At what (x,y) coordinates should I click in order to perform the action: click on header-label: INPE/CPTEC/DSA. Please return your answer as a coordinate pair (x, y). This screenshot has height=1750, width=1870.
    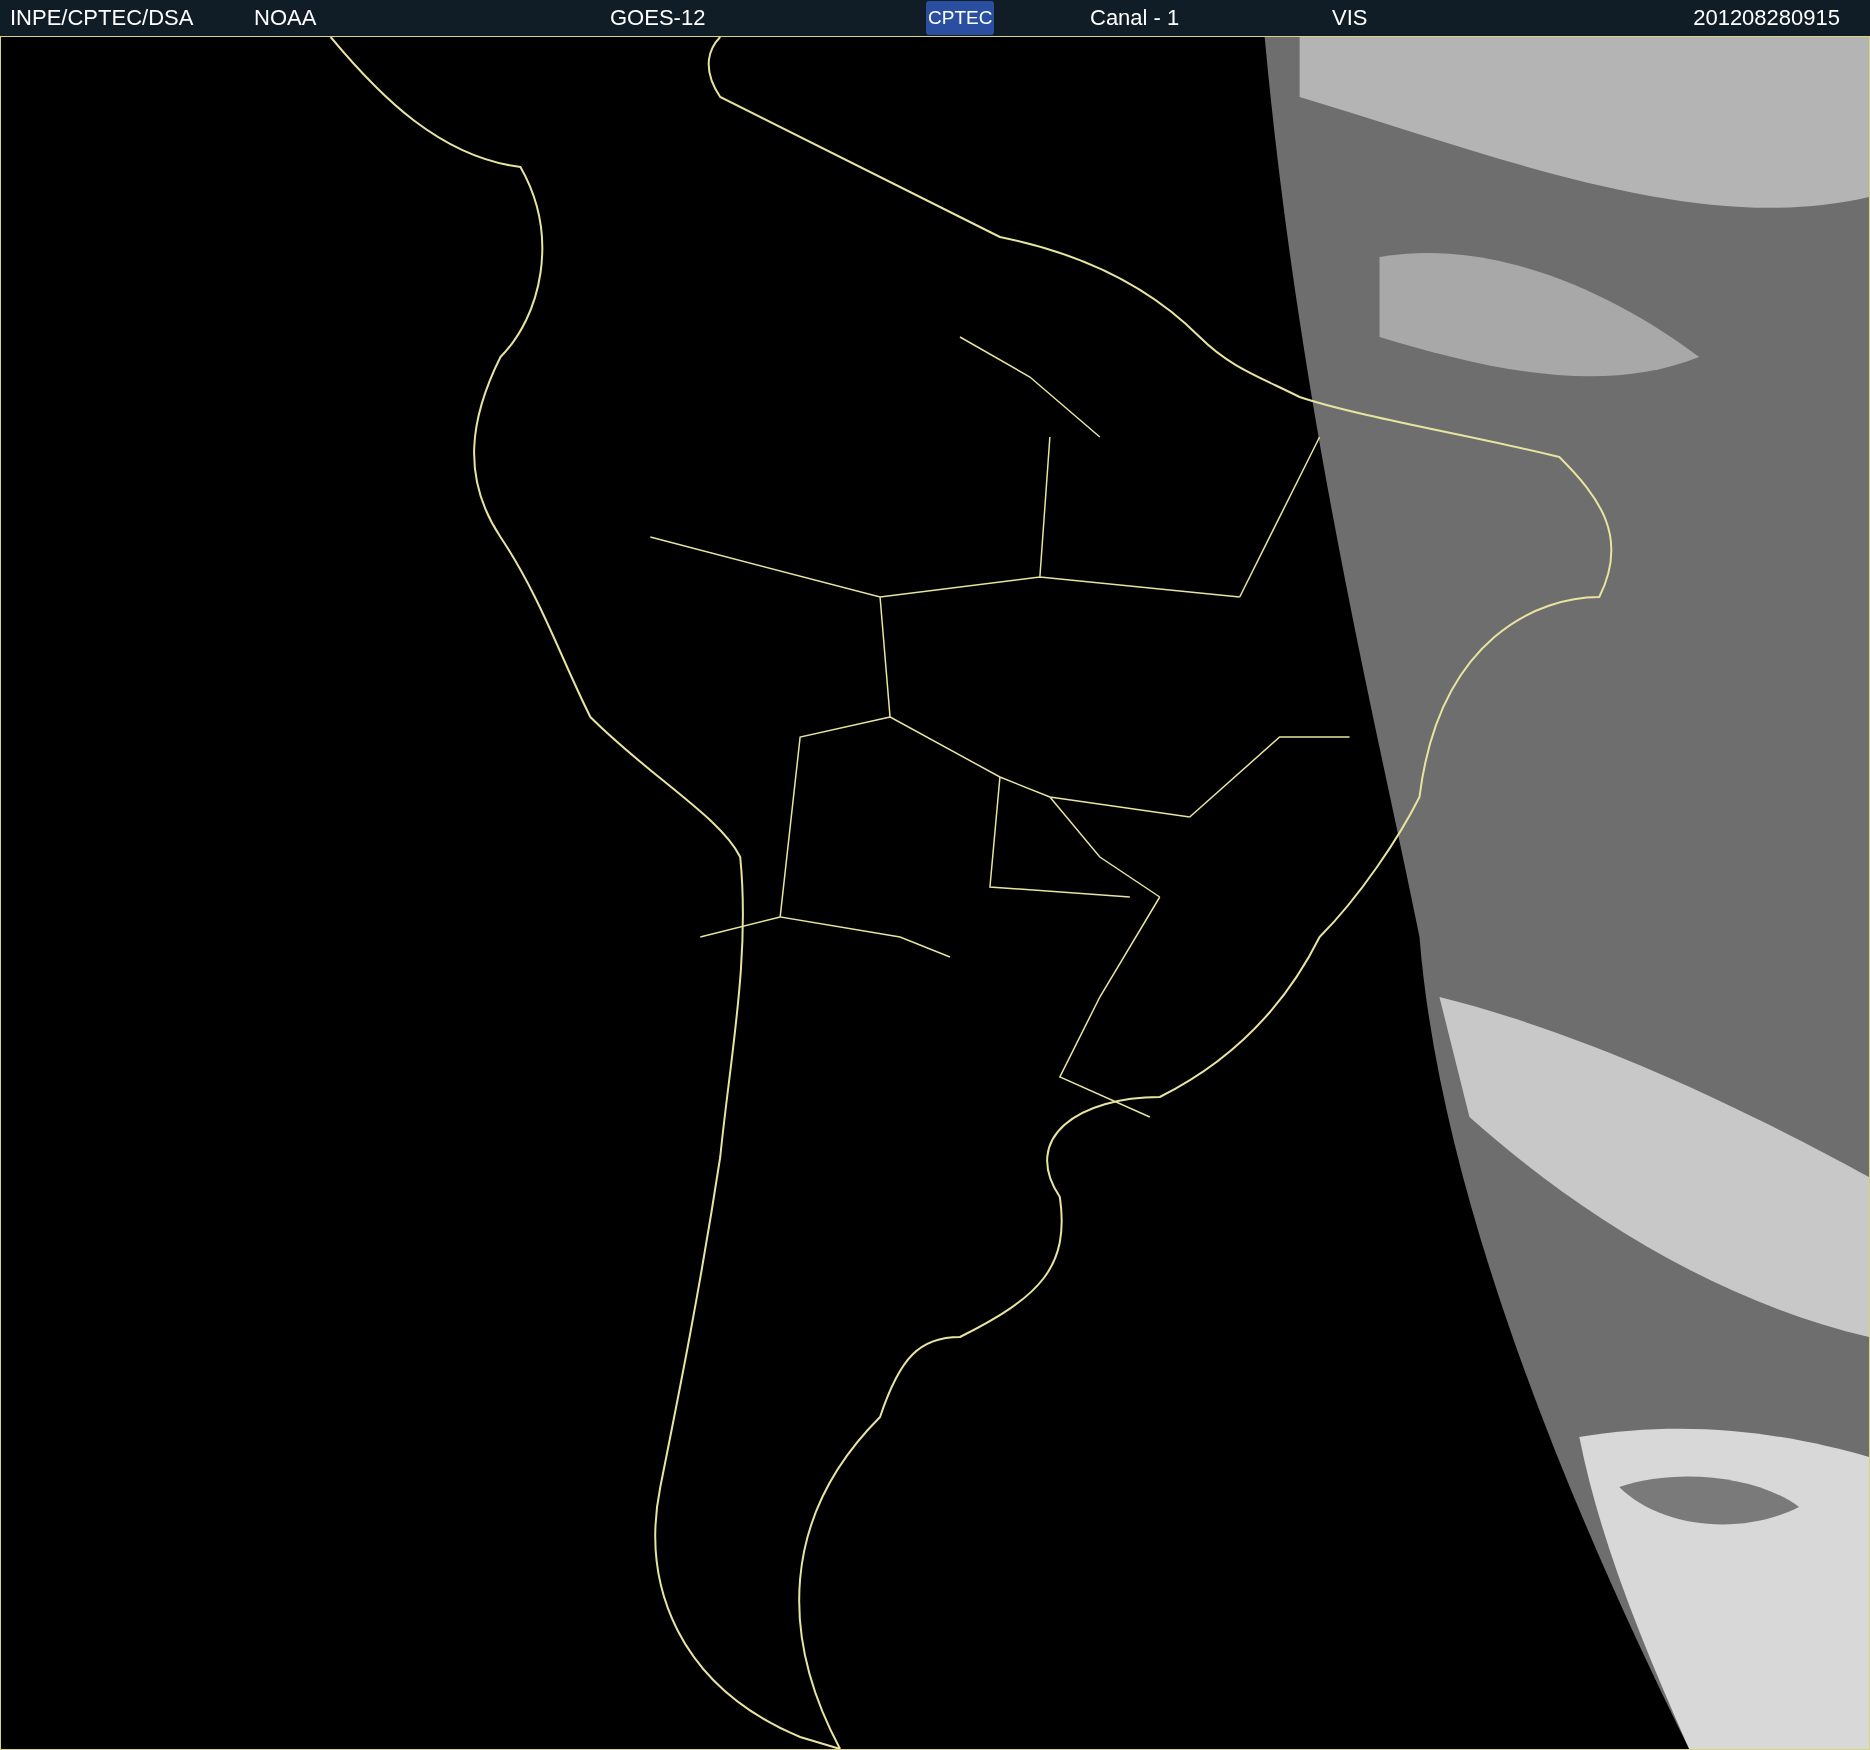
    Looking at the image, I should click on (102, 18).